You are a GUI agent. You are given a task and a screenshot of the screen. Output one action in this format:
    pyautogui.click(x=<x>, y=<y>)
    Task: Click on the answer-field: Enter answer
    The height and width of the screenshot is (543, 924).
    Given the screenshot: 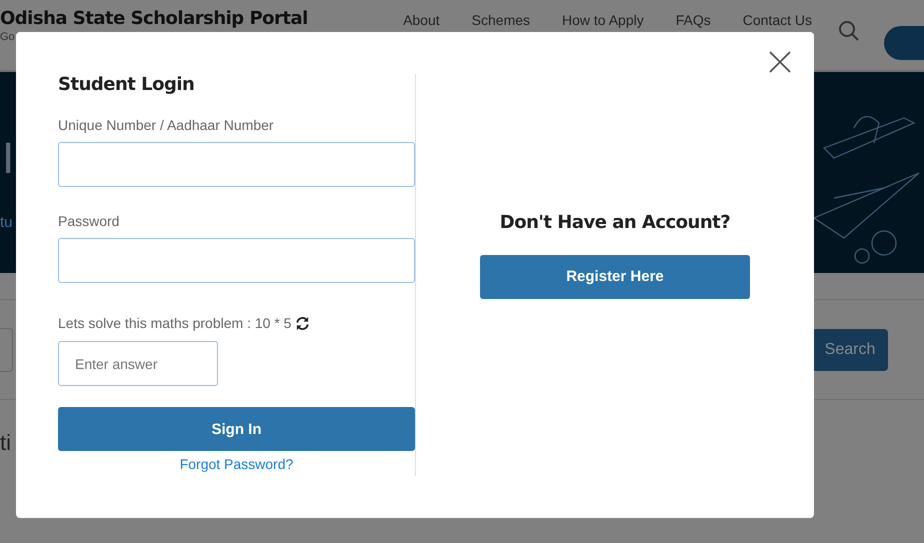 What is the action you would take?
    pyautogui.click(x=138, y=363)
    